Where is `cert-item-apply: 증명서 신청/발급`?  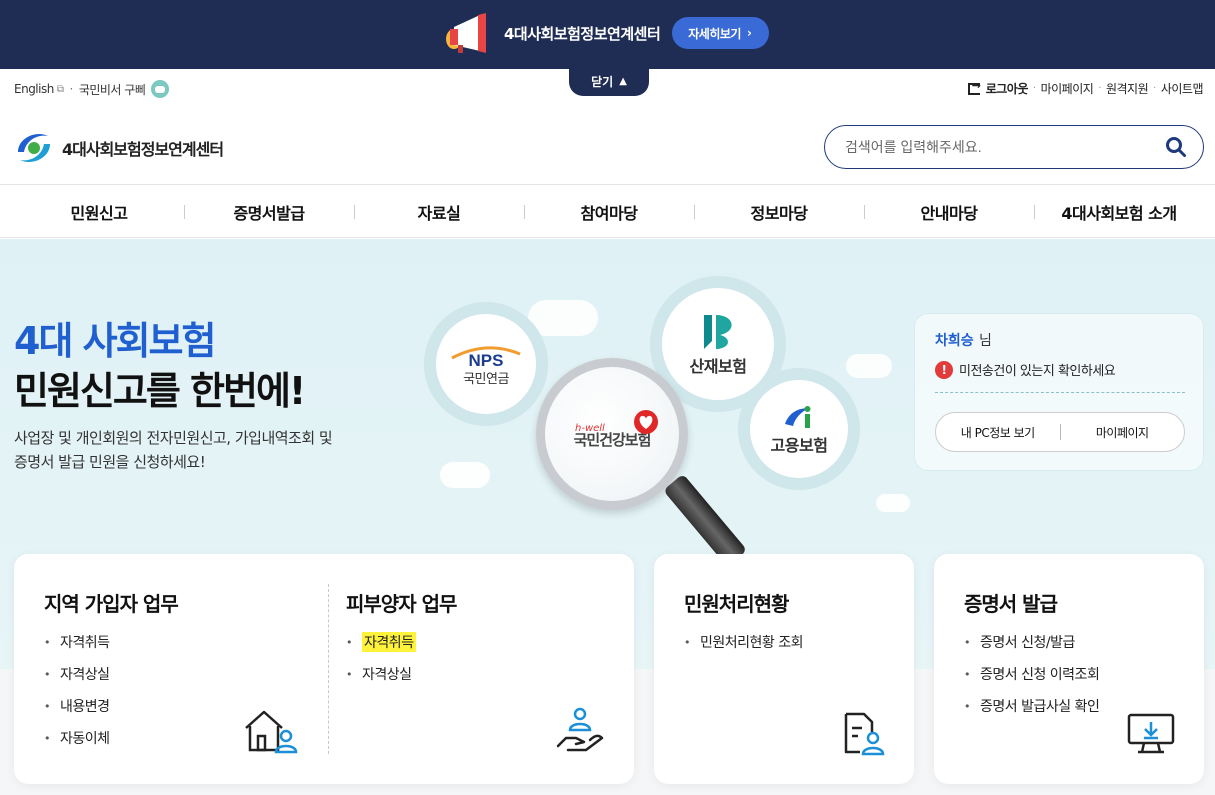 cert-item-apply: 증명서 신청/발급 is located at coordinates (1031, 642).